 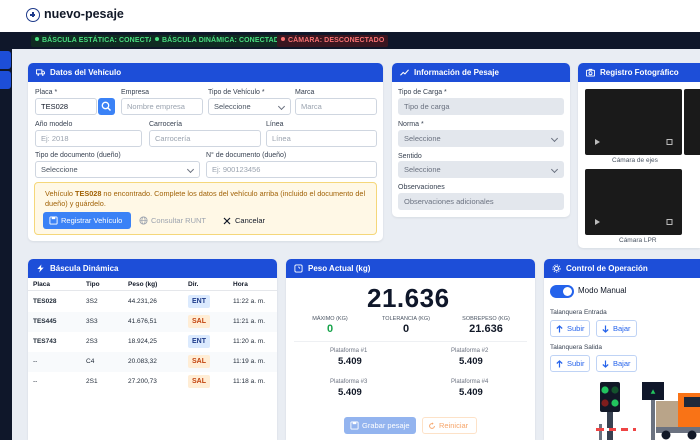 What do you see at coordinates (570, 363) in the screenshot?
I see `gate-exit-up-button: Subir` at bounding box center [570, 363].